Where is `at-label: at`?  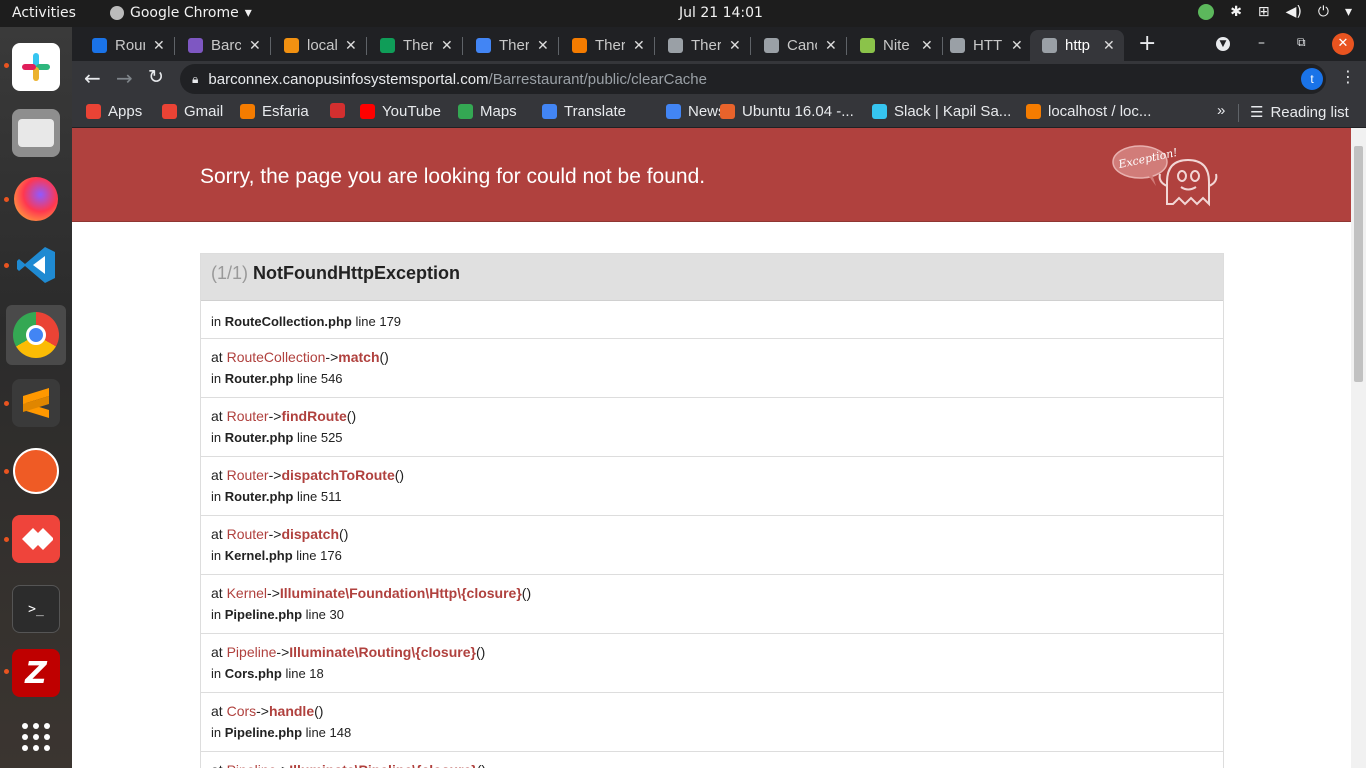 at-label: at is located at coordinates (217, 652).